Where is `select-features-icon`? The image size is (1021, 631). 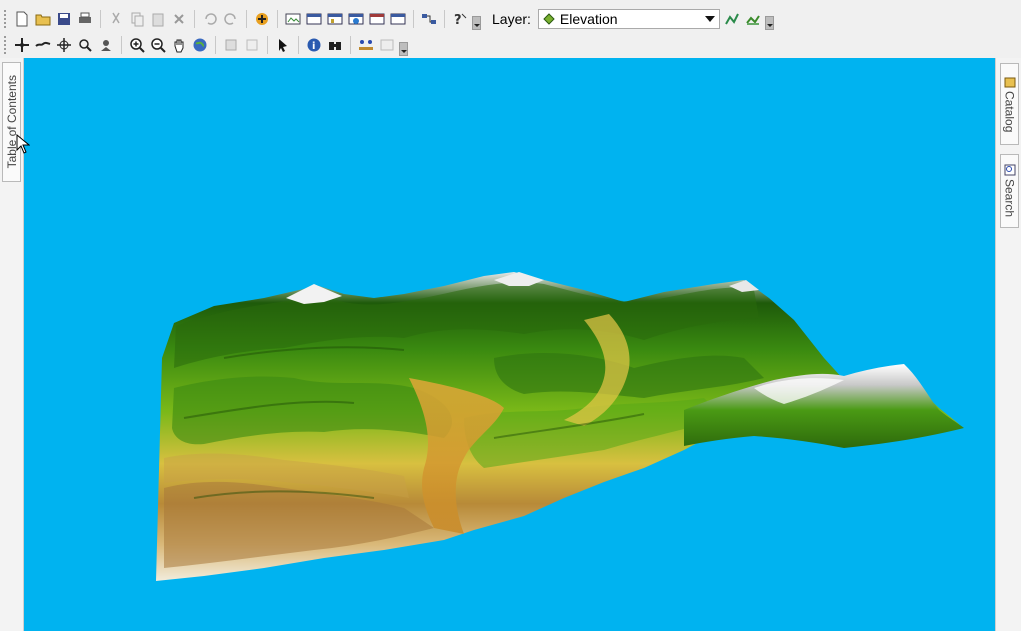
select-features-icon is located at coordinates (231, 45).